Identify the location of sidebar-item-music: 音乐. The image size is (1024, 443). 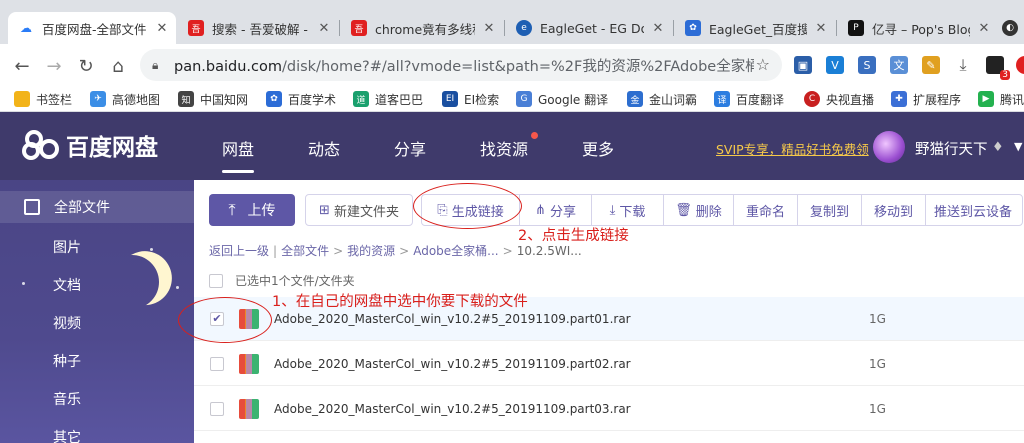
(67, 399).